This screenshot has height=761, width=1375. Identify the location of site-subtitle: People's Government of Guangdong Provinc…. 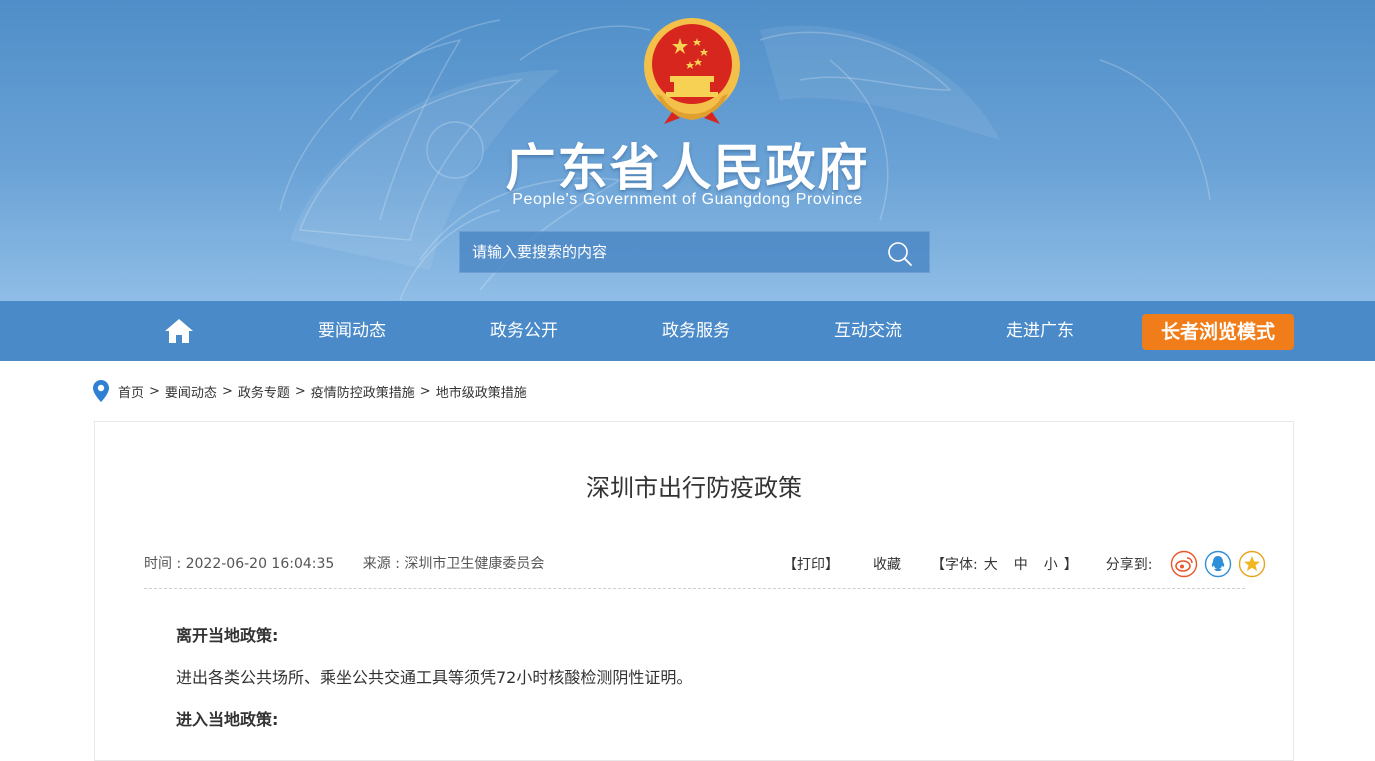
(687, 199).